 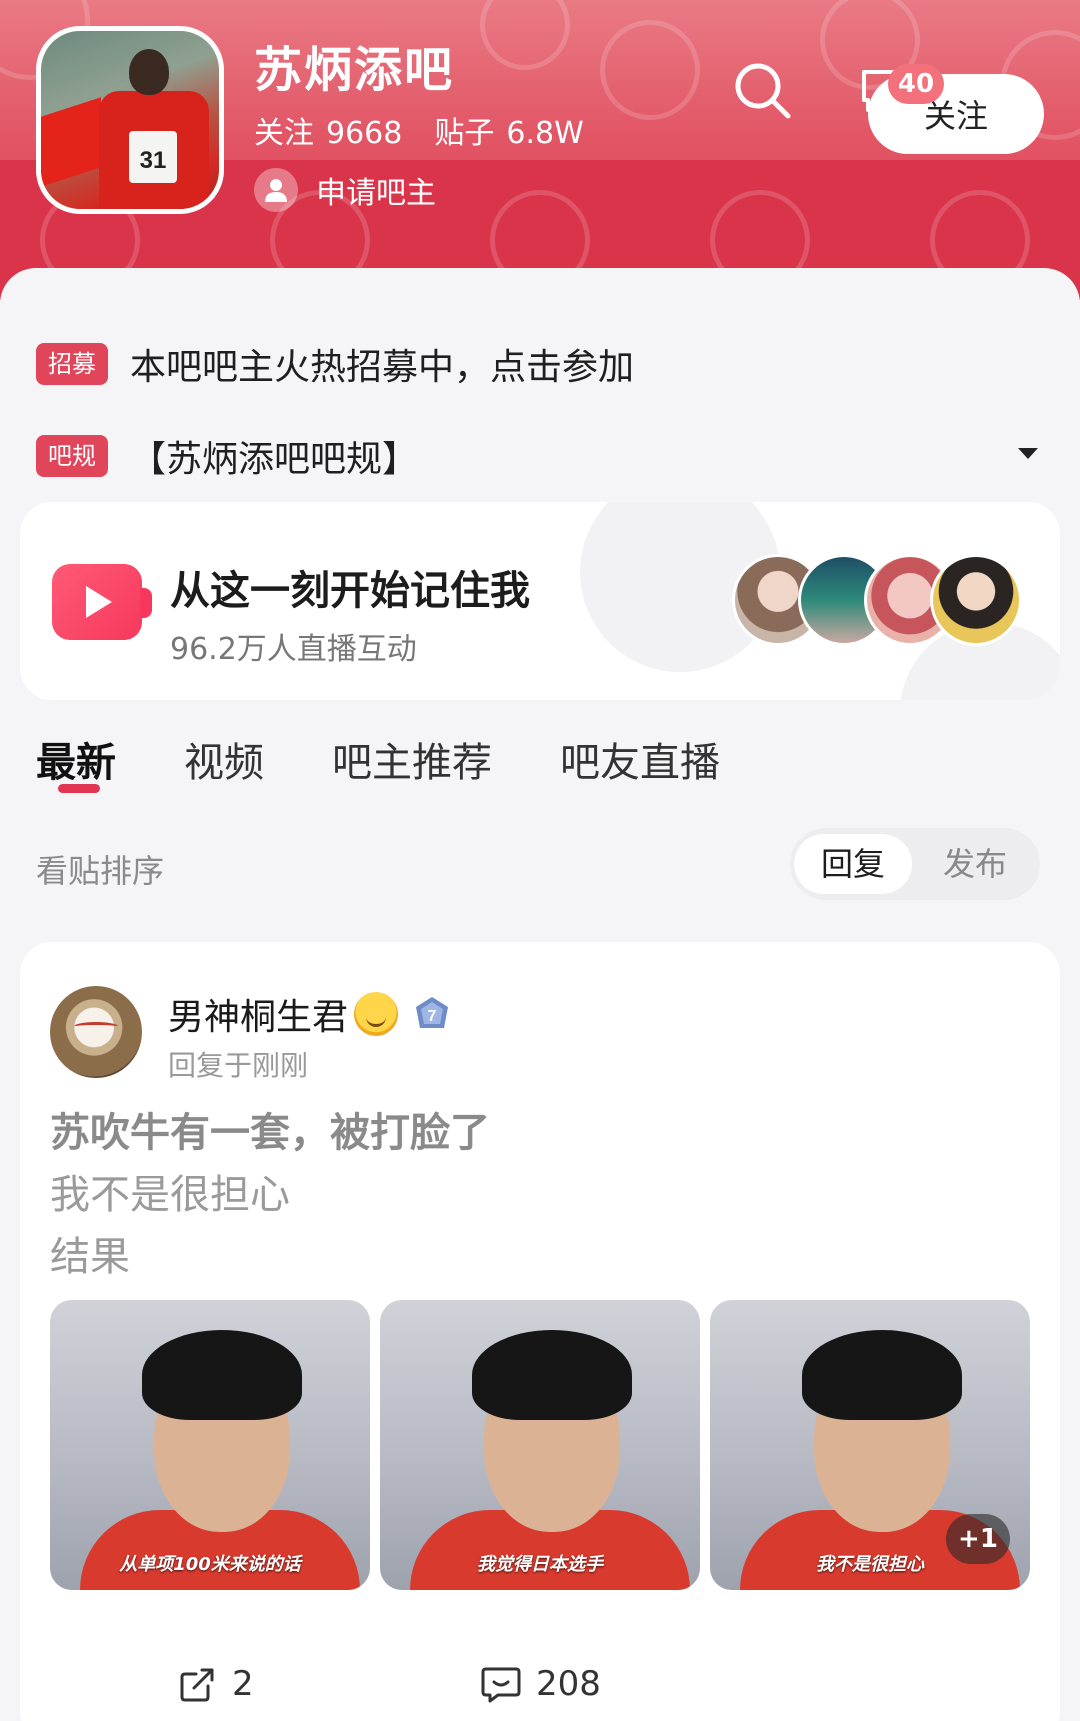 What do you see at coordinates (197, 1685) in the screenshot?
I see `share-icon` at bounding box center [197, 1685].